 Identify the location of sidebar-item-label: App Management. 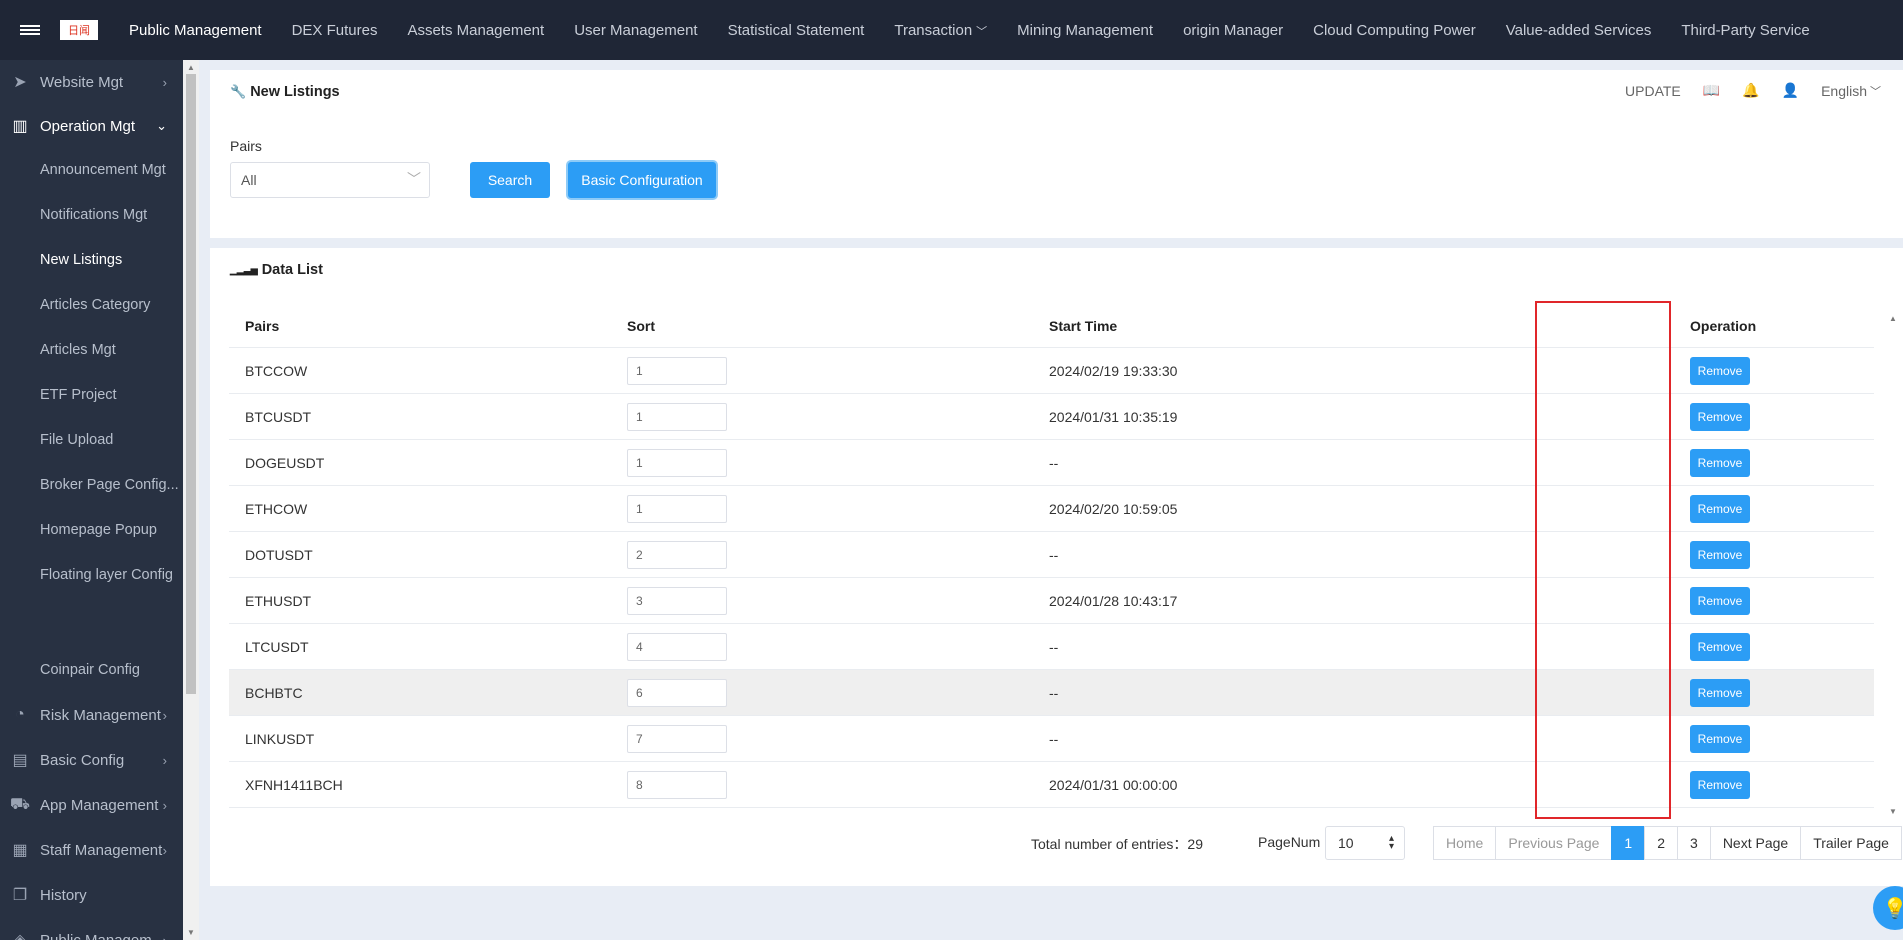
(99, 805).